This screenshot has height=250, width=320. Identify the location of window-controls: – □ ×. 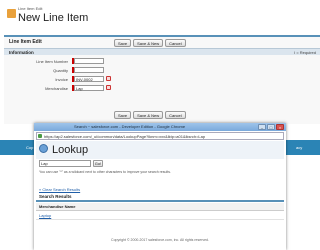
(271, 127).